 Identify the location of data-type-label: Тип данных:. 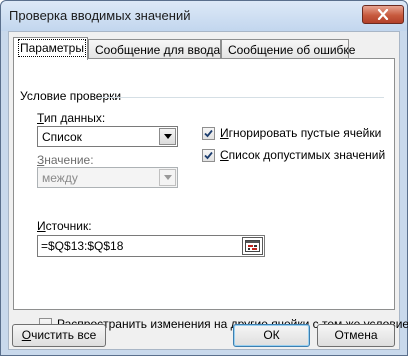
(71, 118).